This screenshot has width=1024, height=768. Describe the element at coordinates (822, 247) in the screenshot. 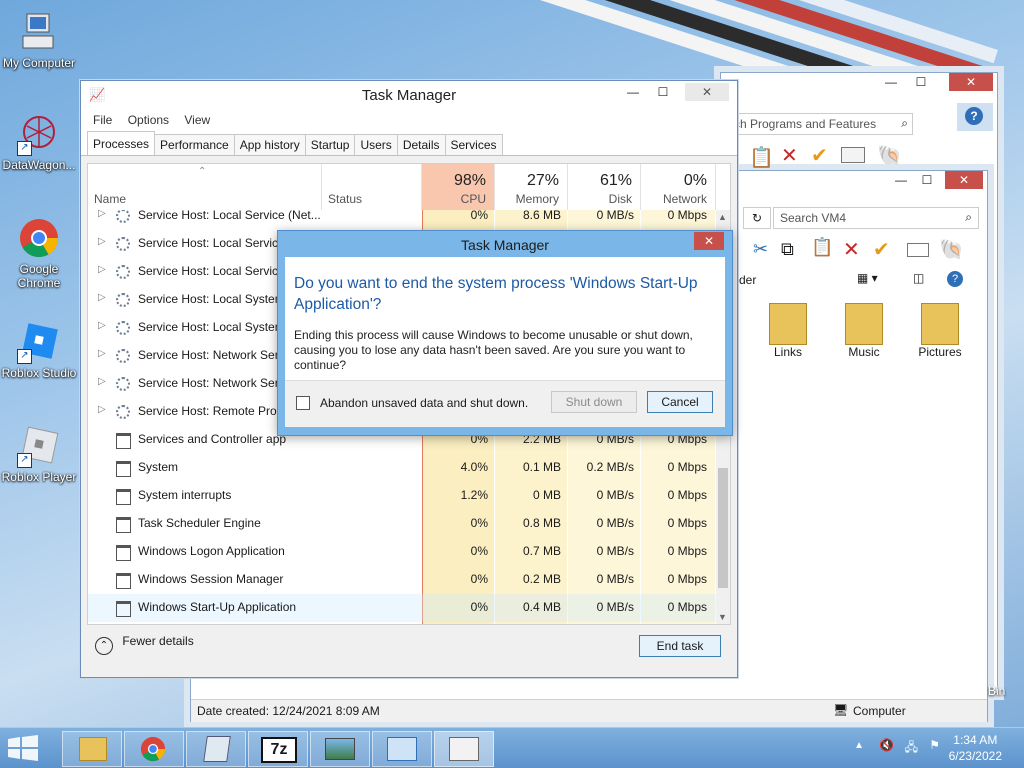

I see `paste-icon: 📋` at that location.